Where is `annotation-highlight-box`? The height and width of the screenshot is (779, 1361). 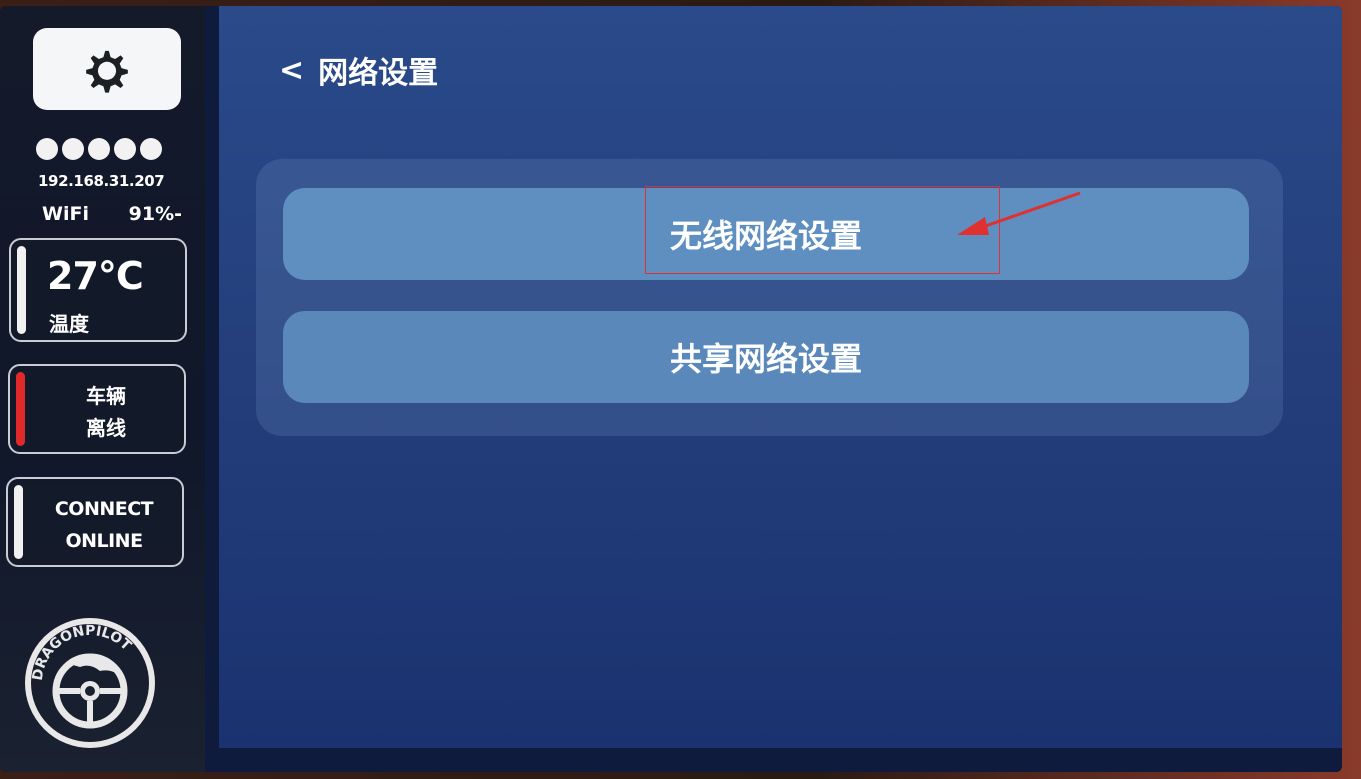
annotation-highlight-box is located at coordinates (822, 230).